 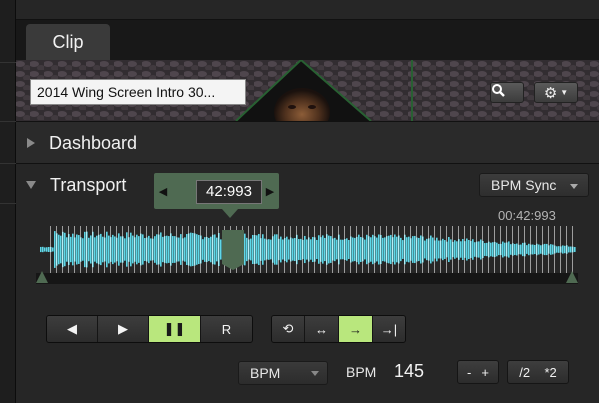 I want to click on search-button, so click(x=507, y=92).